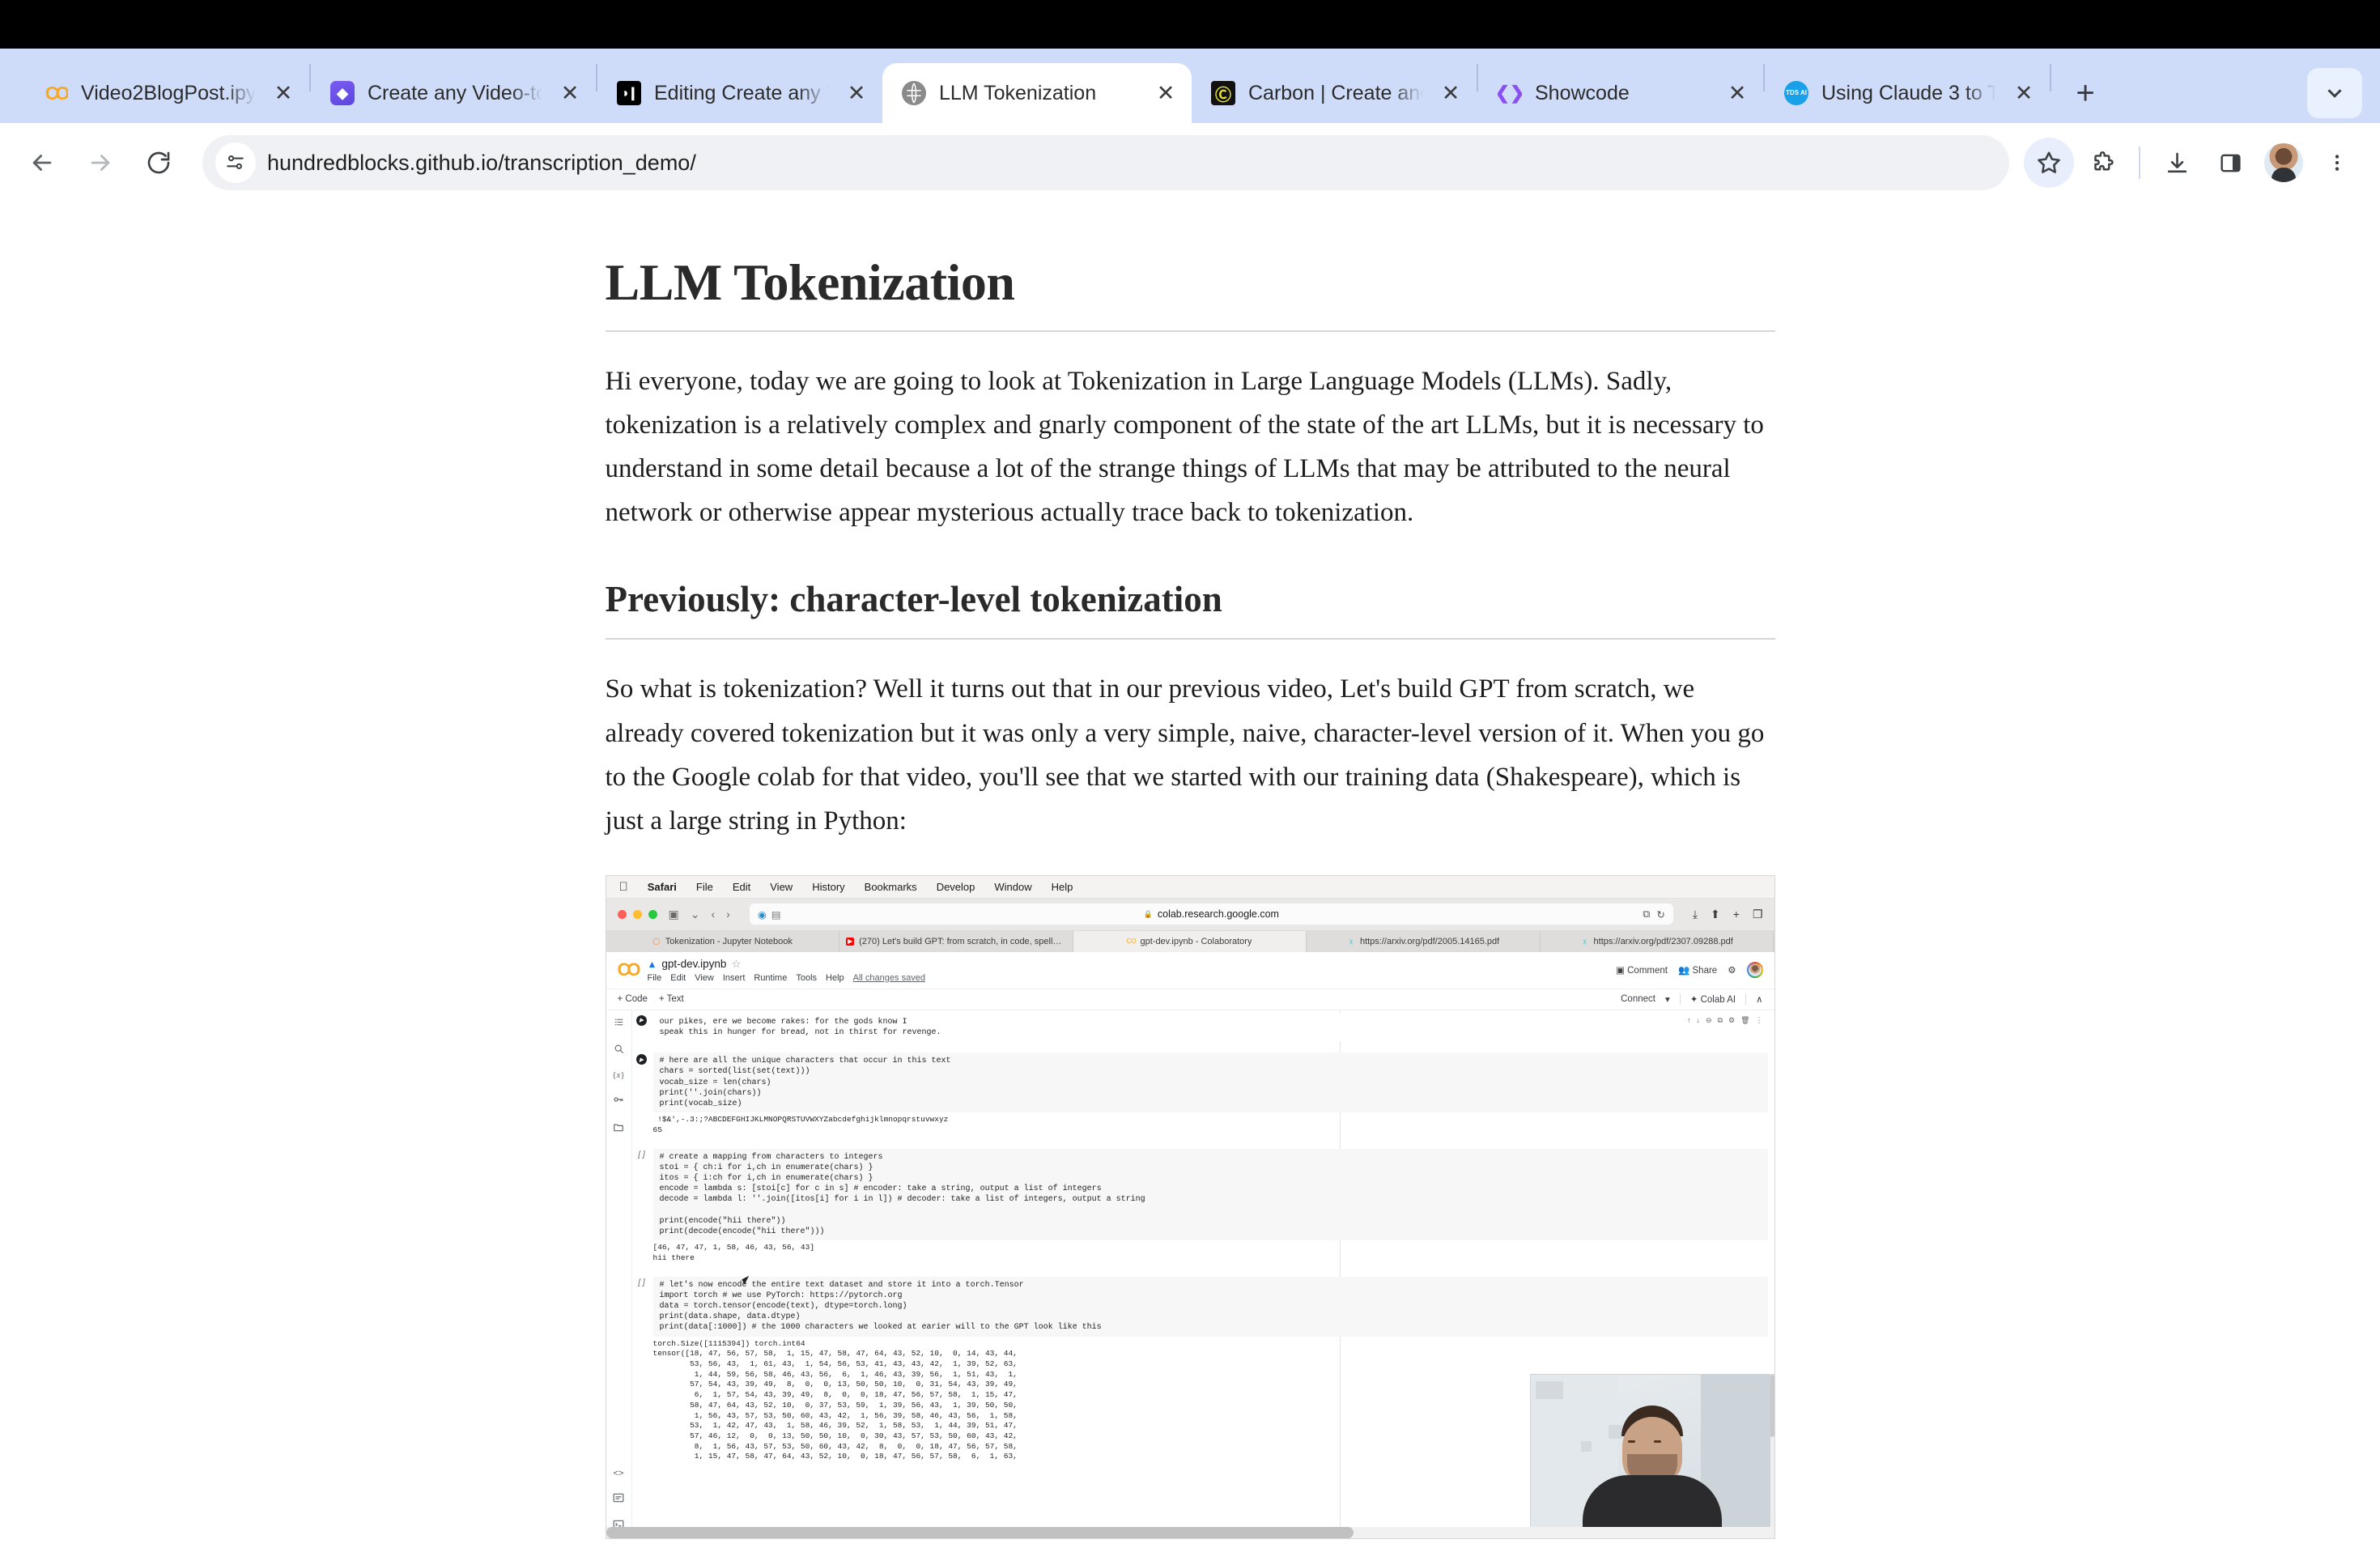 The height and width of the screenshot is (1548, 2380). What do you see at coordinates (619, 1051) in the screenshot?
I see `search-icon` at bounding box center [619, 1051].